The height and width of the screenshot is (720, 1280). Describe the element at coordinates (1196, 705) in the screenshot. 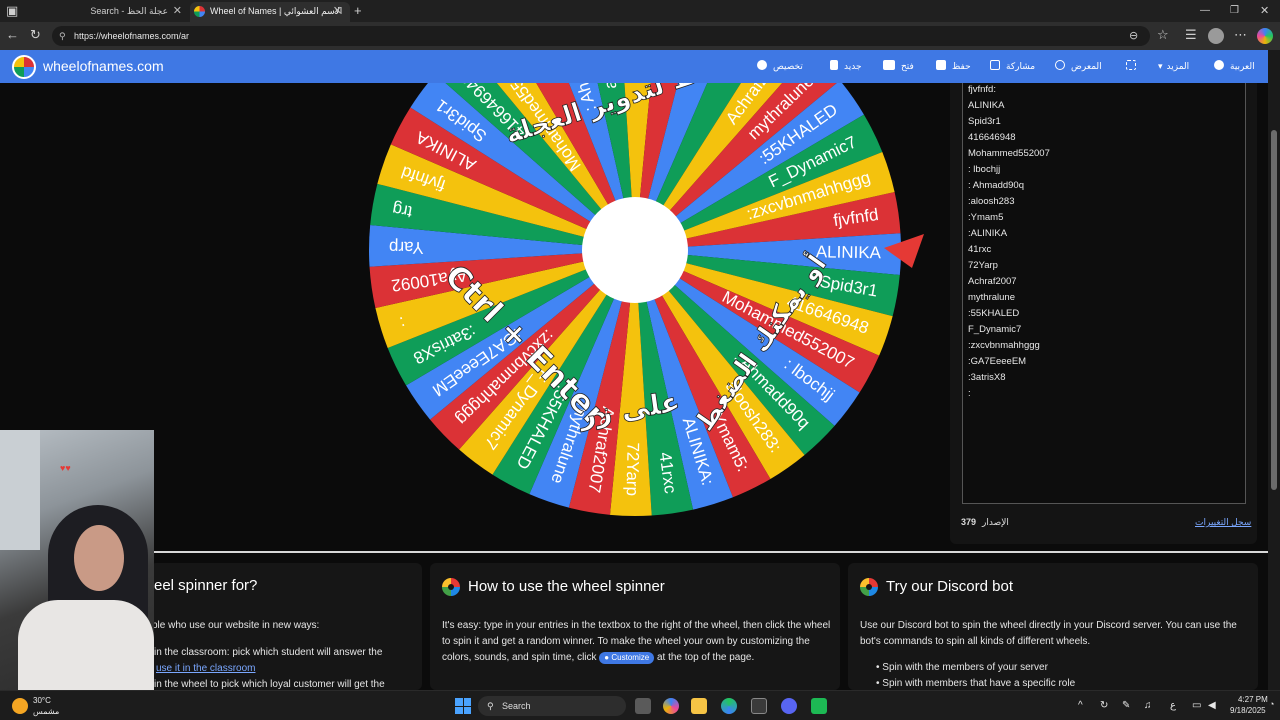

I see `network-icon: ▭` at that location.